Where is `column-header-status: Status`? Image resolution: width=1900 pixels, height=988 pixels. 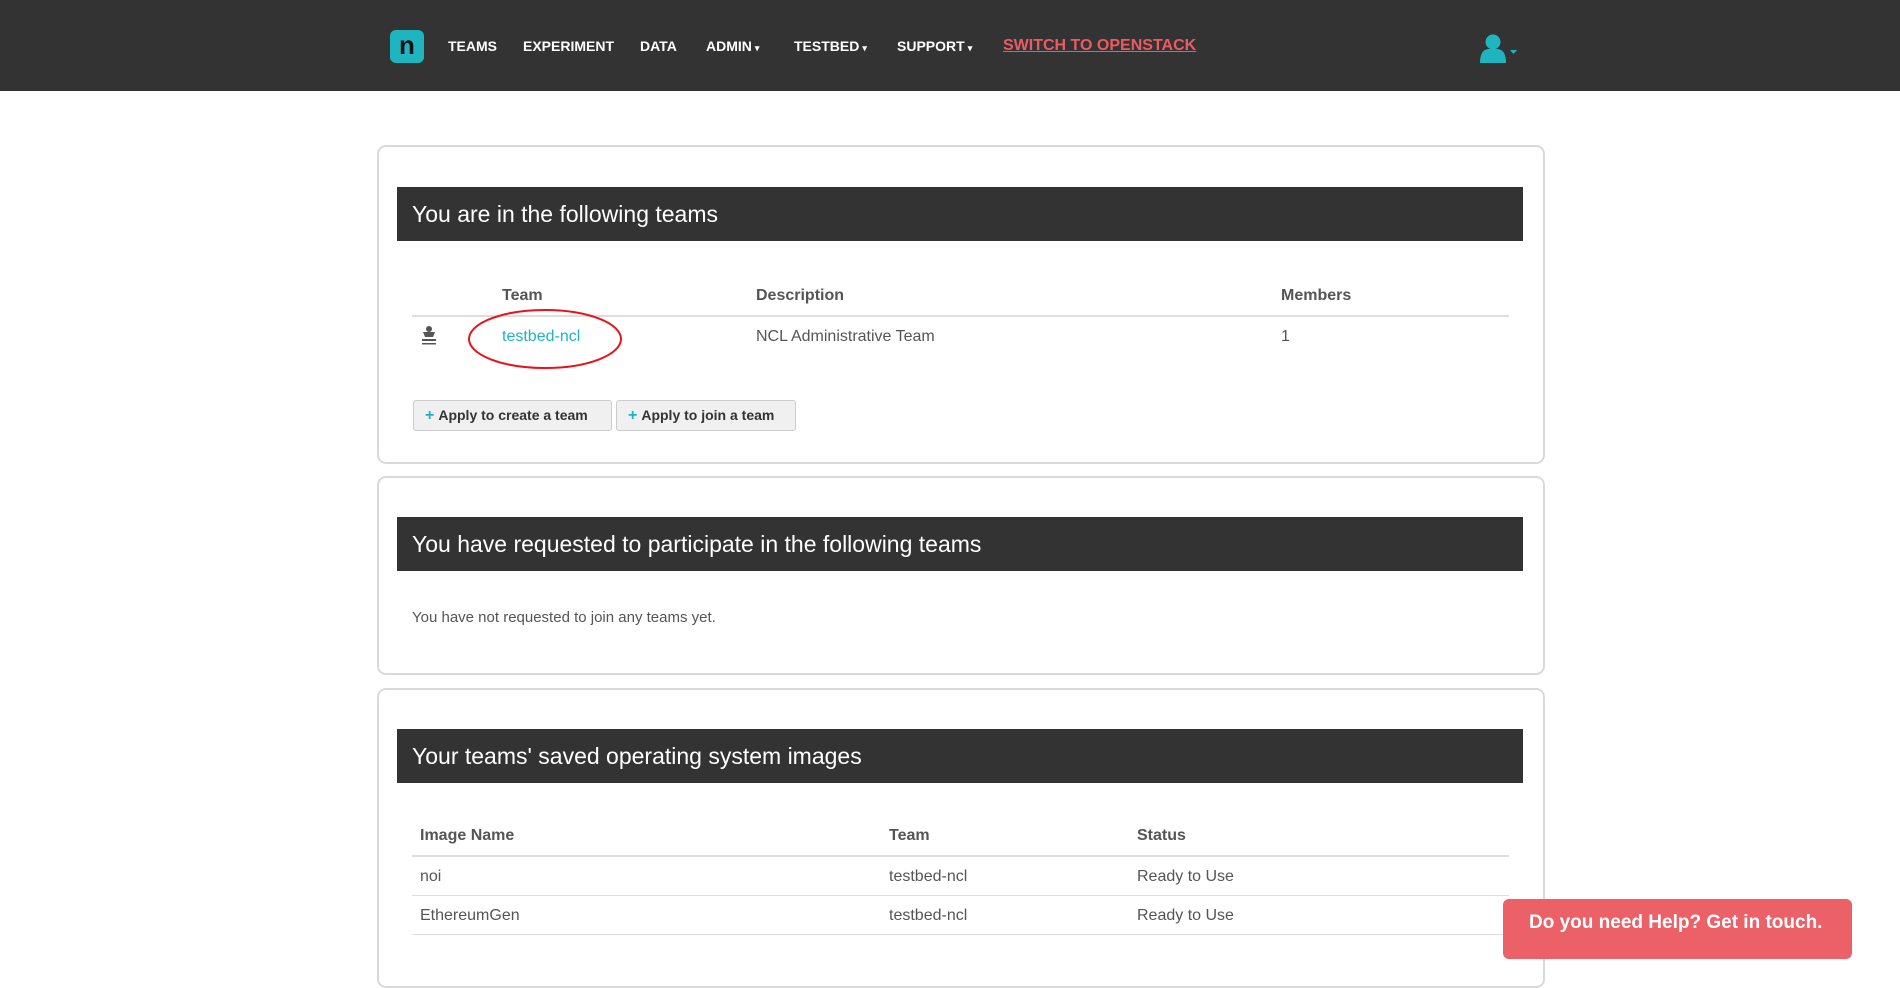
column-header-status: Status is located at coordinates (1161, 835).